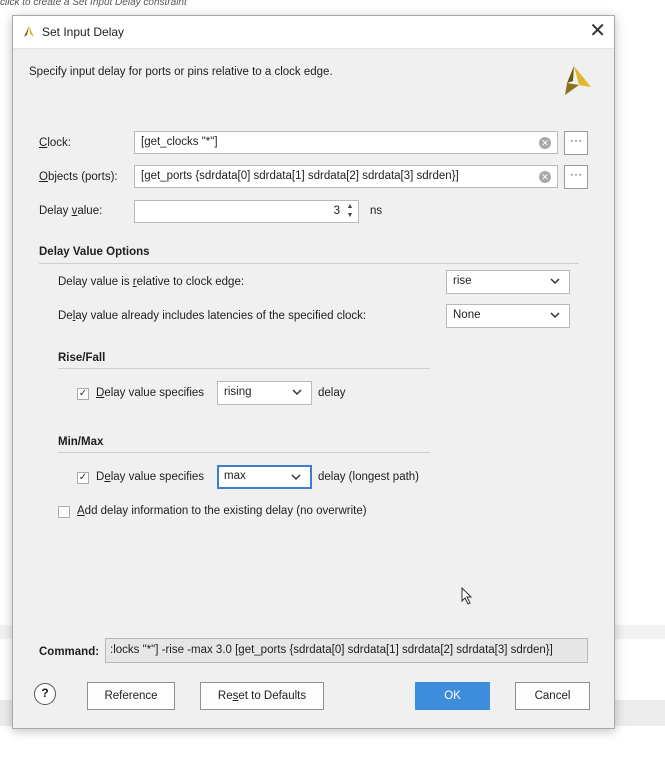 The width and height of the screenshot is (665, 759). What do you see at coordinates (552, 696) in the screenshot?
I see `cancel-button: Cancel` at bounding box center [552, 696].